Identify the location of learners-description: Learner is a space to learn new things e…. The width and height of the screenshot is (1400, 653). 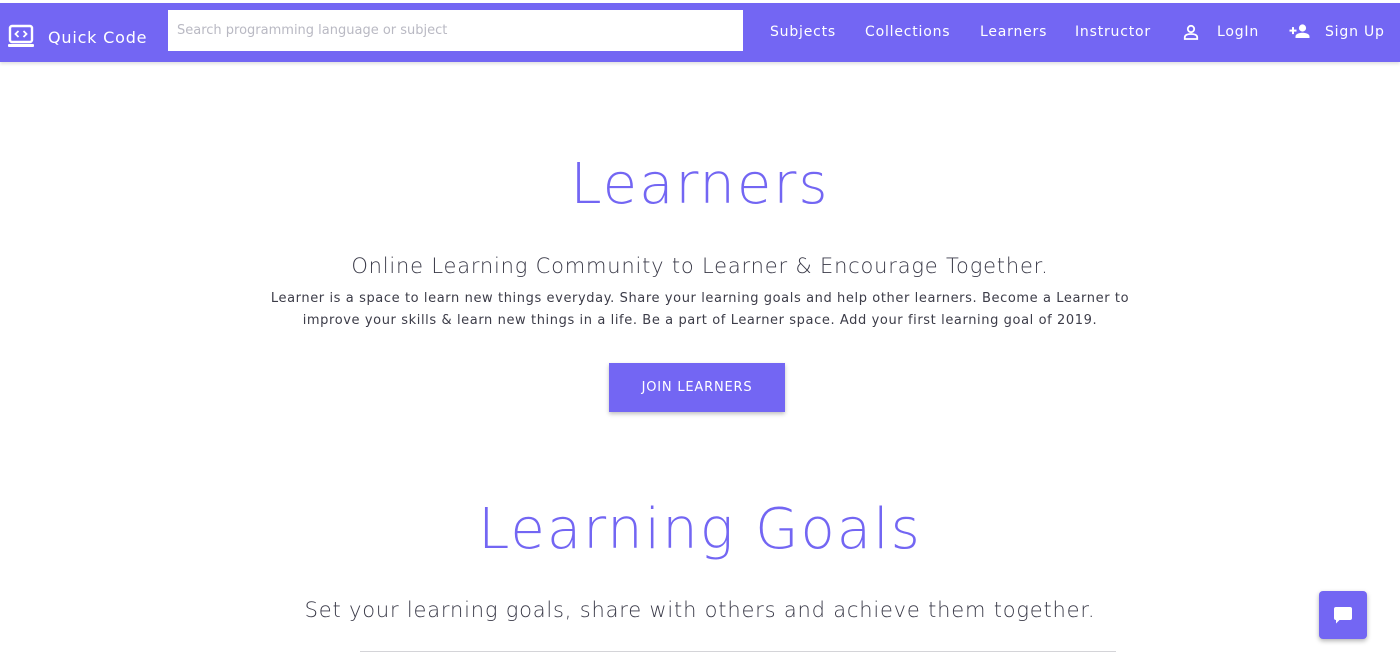
(700, 310).